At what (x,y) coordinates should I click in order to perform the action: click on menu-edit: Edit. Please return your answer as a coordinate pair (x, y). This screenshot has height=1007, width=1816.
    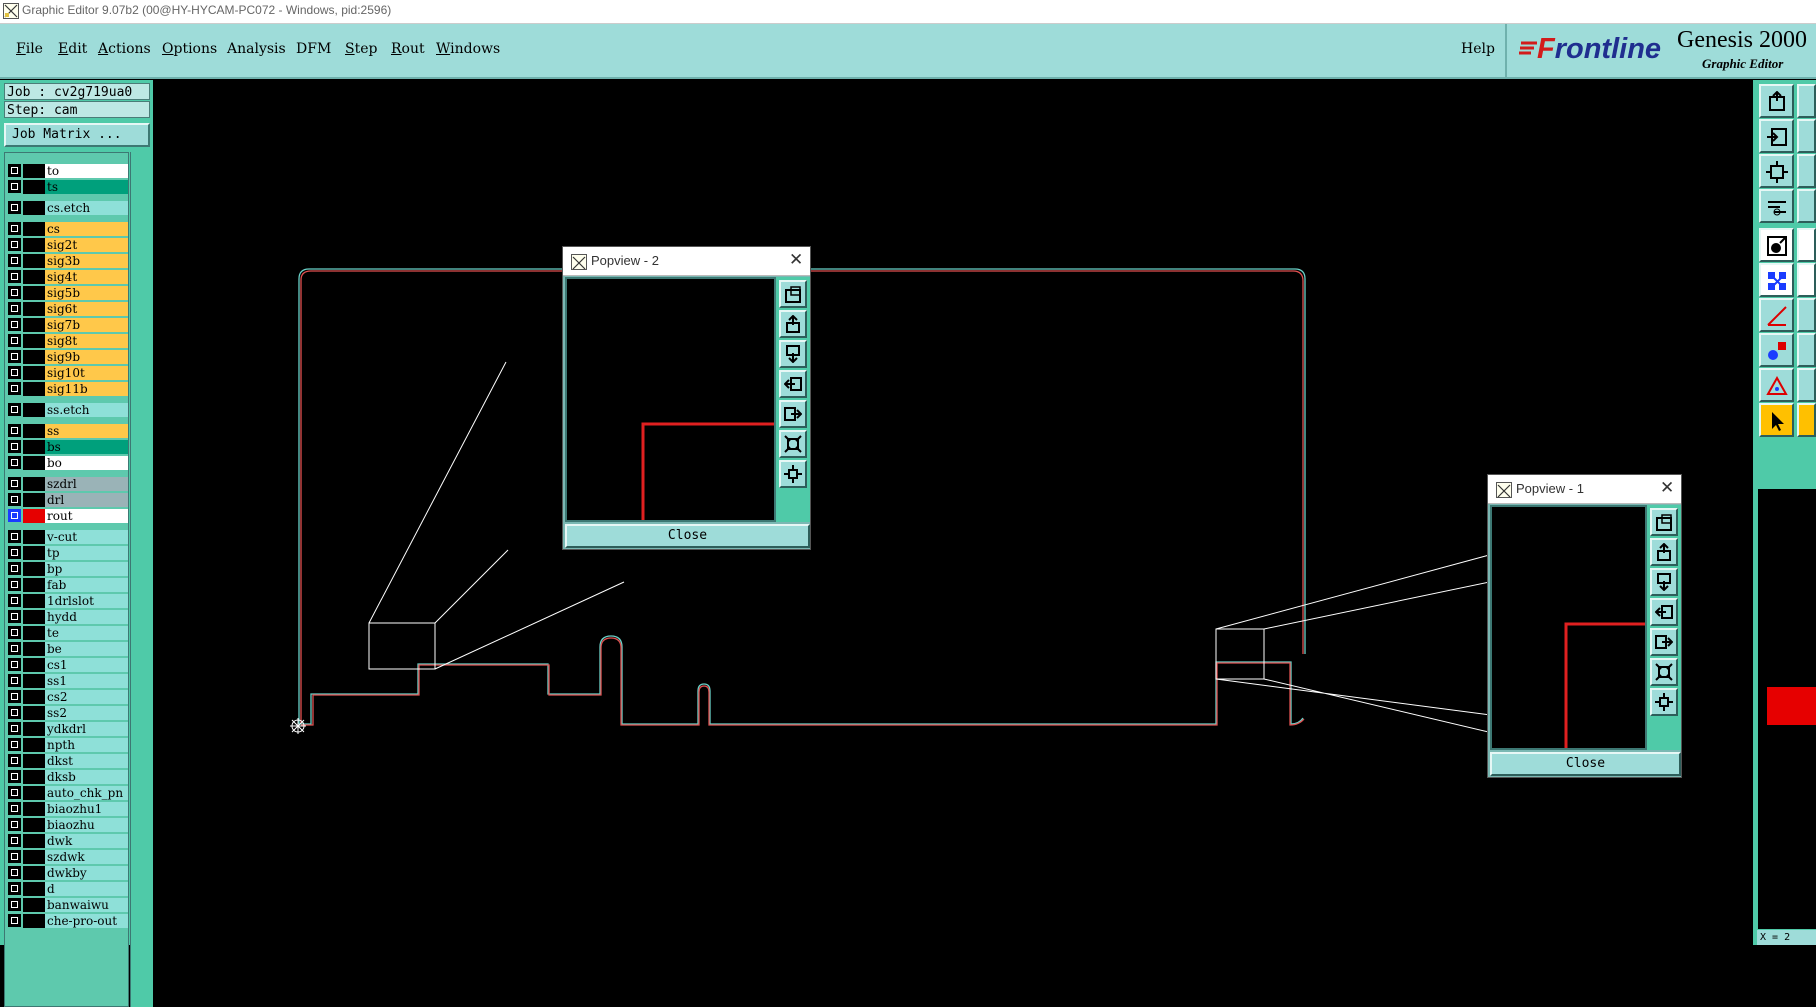
    Looking at the image, I should click on (72, 49).